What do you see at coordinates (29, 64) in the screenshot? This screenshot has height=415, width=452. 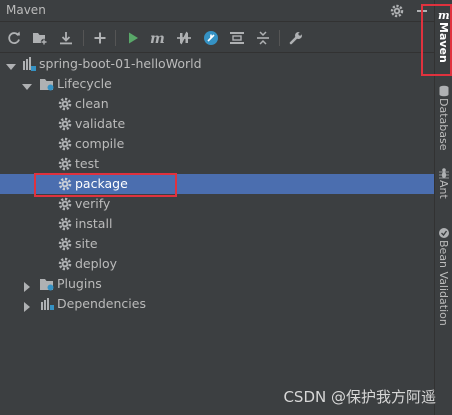 I see `maven-project-icon` at bounding box center [29, 64].